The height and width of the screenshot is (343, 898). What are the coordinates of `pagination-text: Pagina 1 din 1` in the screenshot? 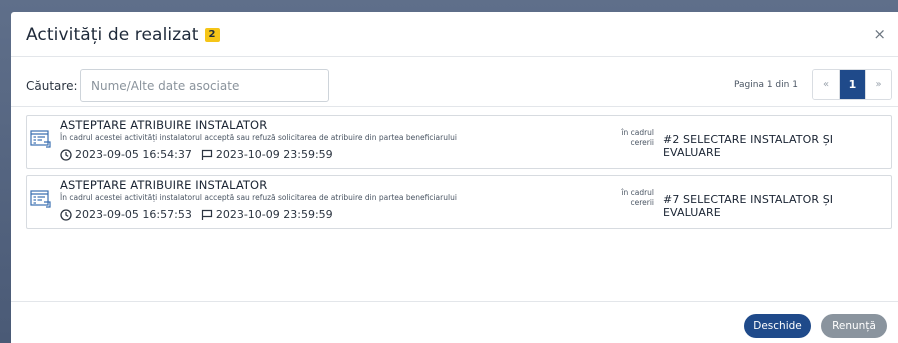 It's located at (766, 85).